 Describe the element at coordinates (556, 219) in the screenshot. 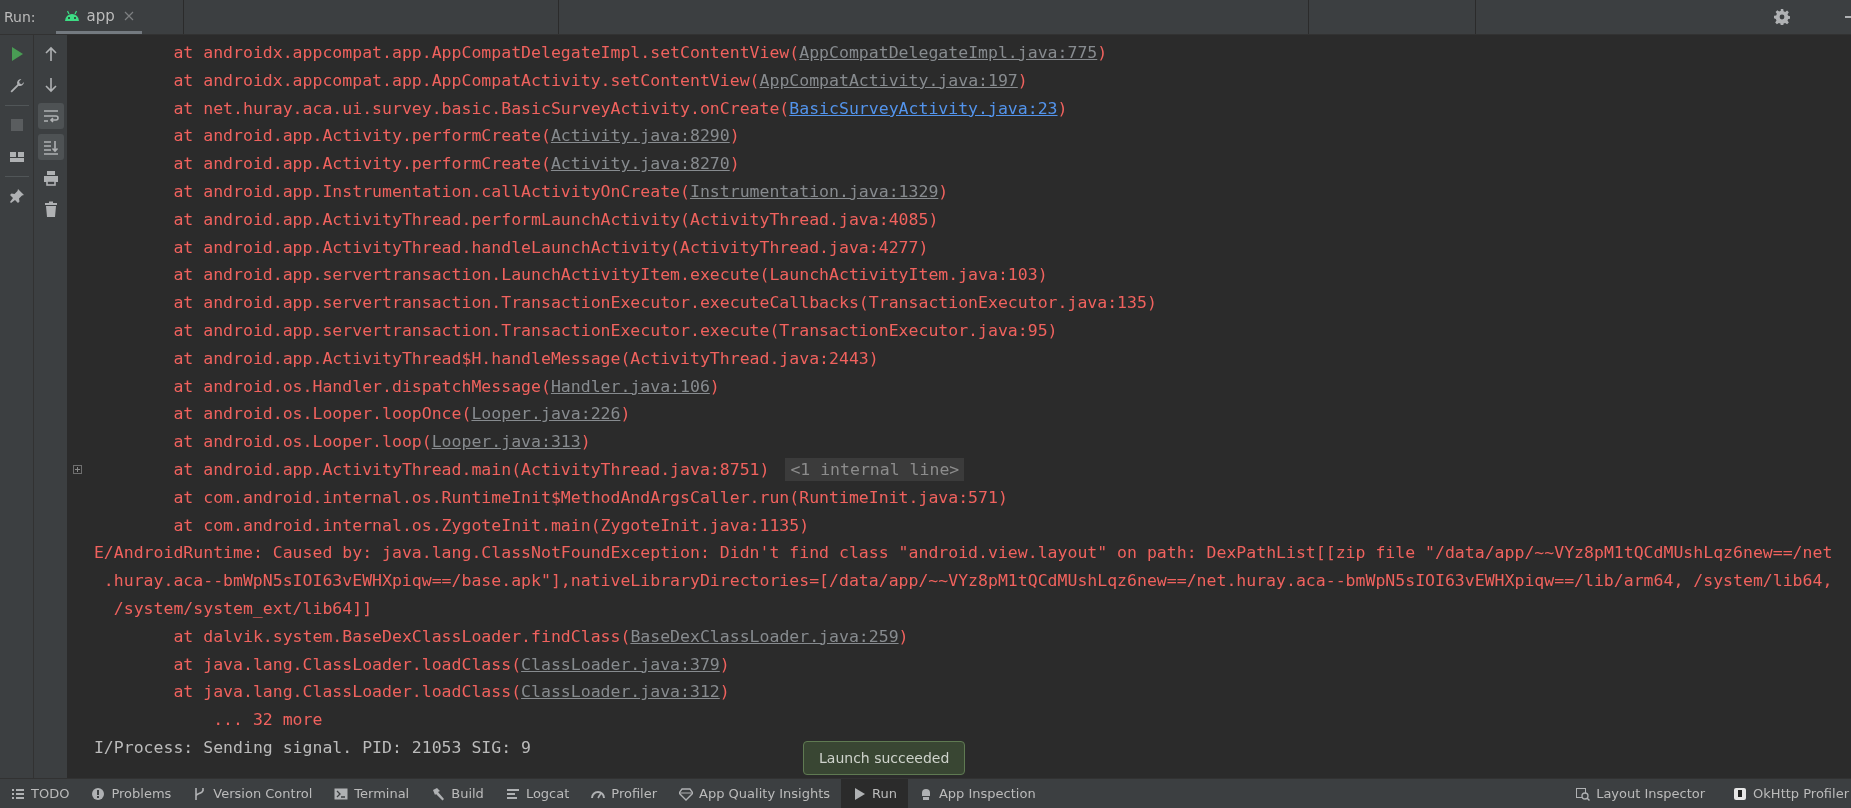

I see `log-text: at android.app.ActivityThread.performLaunchActivity(ActivityThread.java:4085)` at that location.